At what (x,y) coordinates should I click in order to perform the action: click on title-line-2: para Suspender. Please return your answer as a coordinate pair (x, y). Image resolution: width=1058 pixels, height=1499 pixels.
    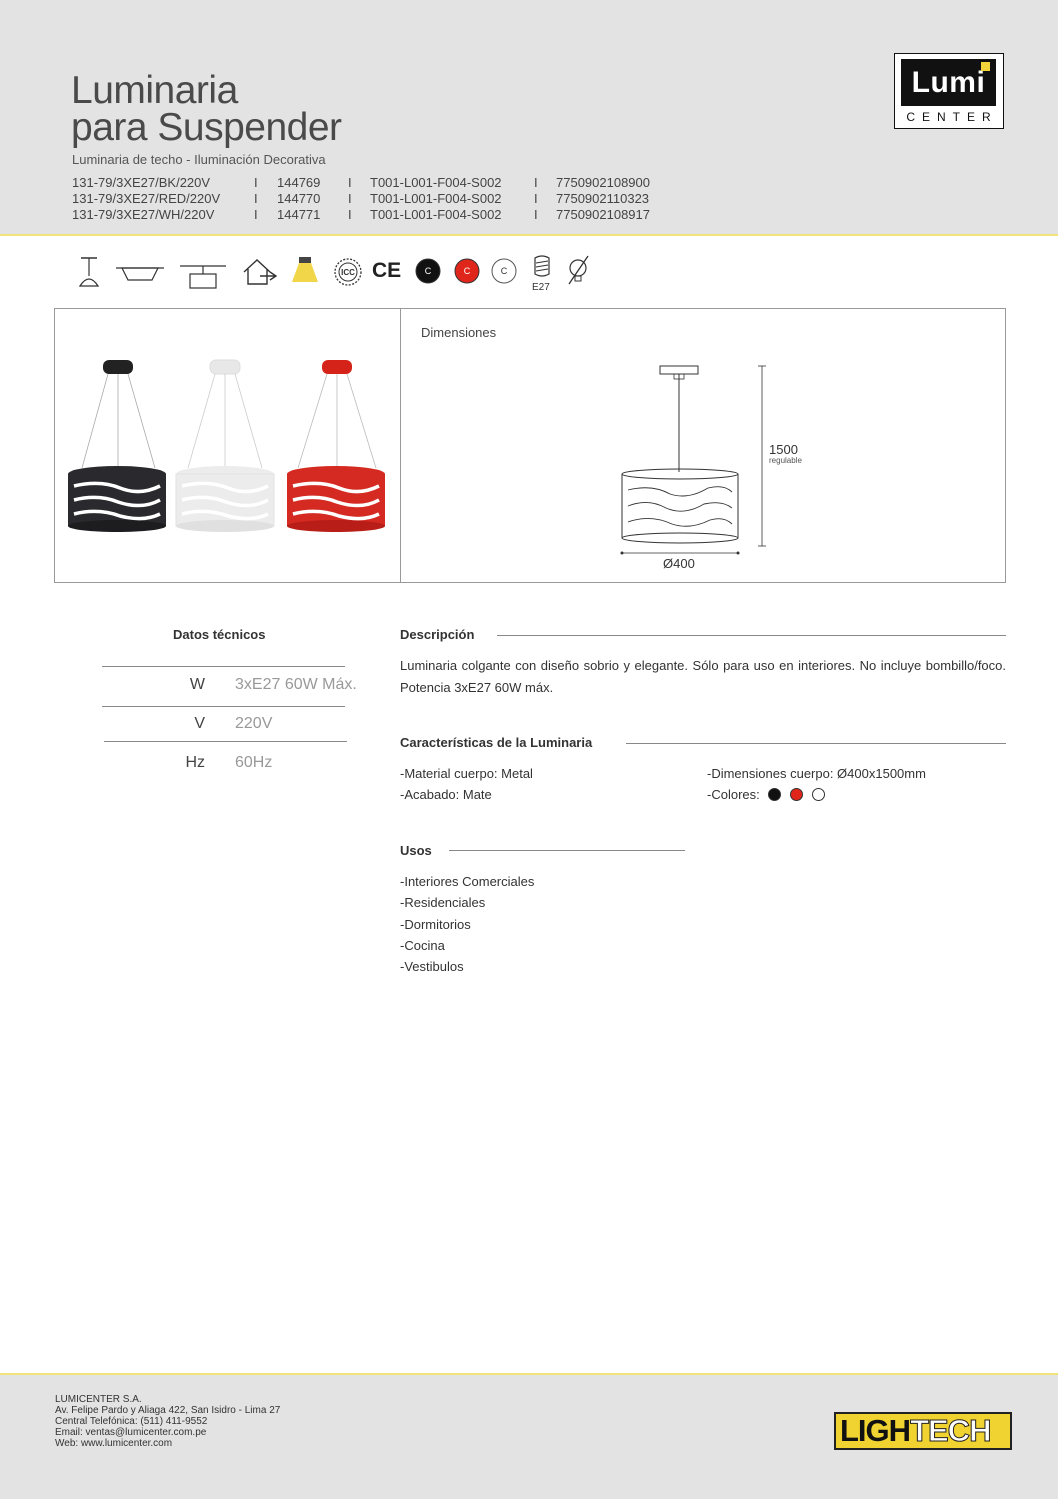
    Looking at the image, I should click on (206, 127).